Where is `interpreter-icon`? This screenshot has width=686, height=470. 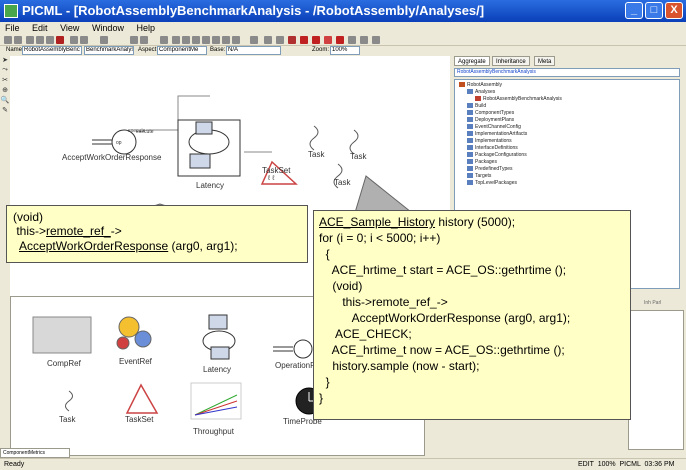 interpreter-icon is located at coordinates (268, 40).